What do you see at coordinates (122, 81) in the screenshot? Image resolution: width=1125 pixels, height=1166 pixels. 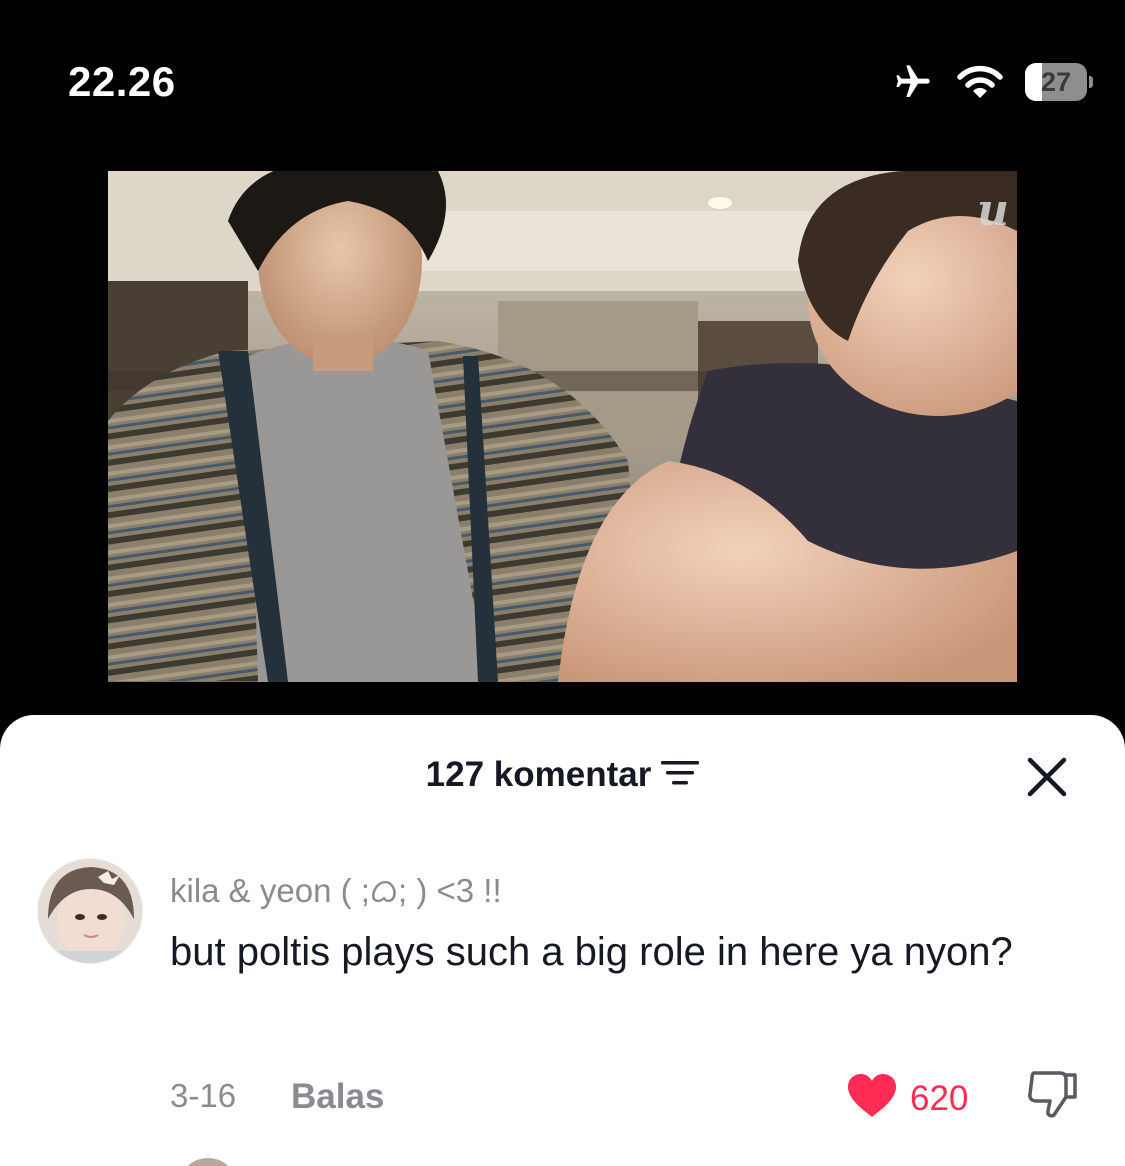 I see `status-time: 22.26` at bounding box center [122, 81].